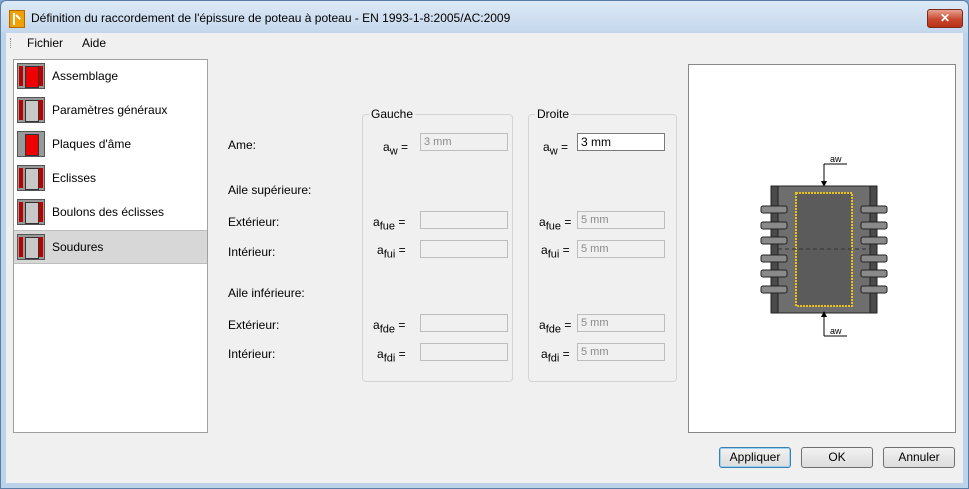  I want to click on nav-item-label: Eclisses, so click(74, 178).